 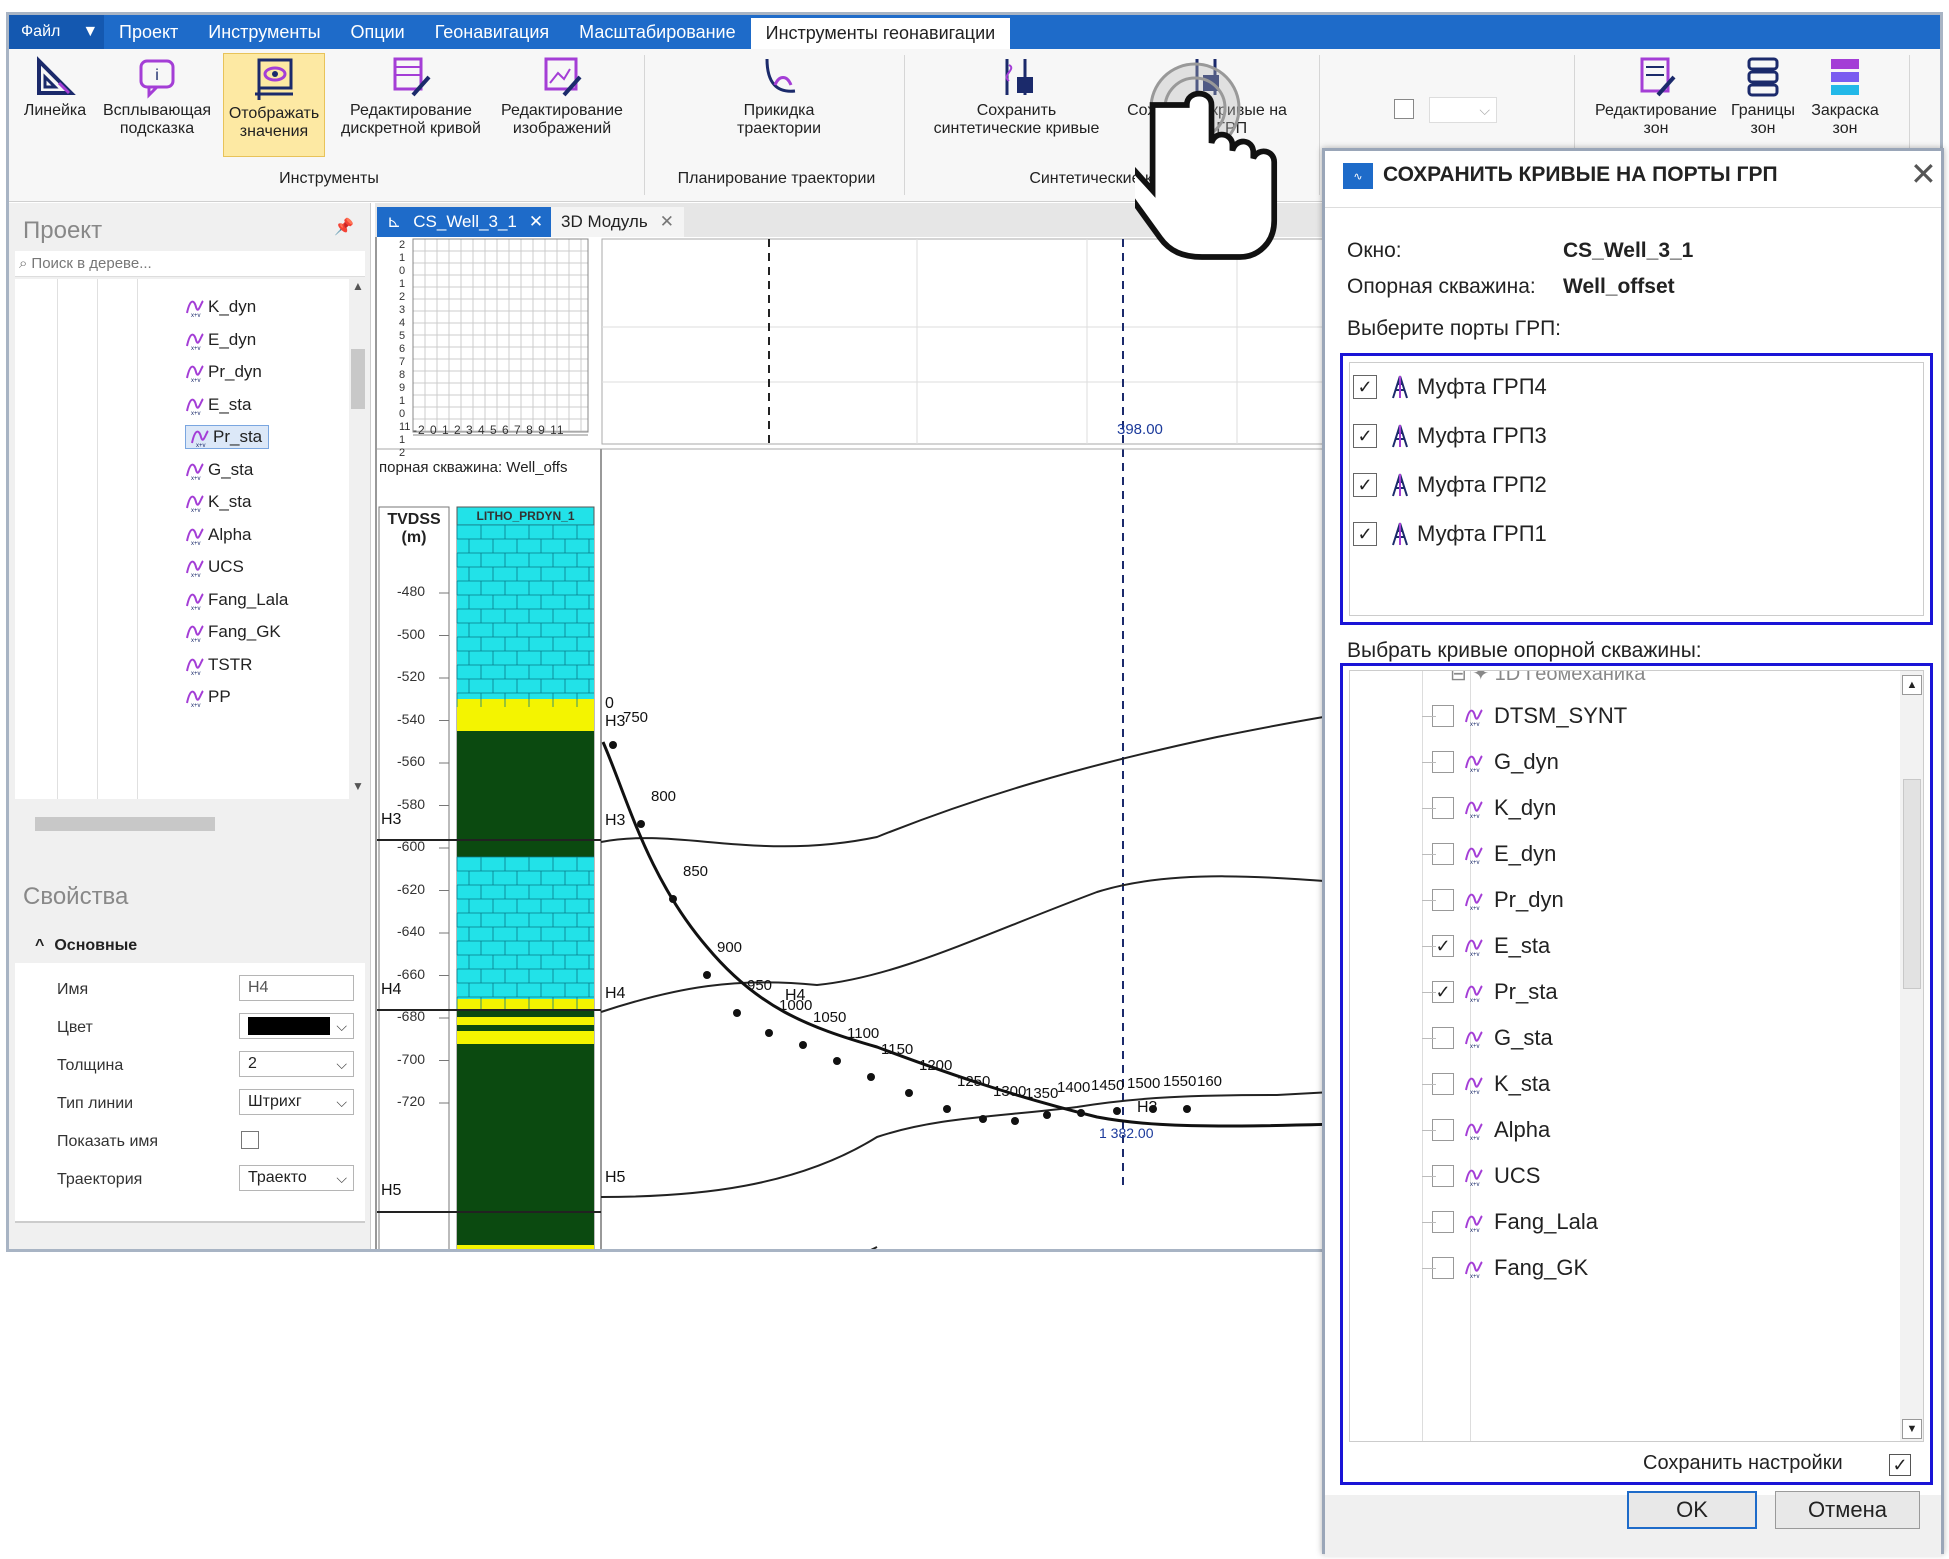 I want to click on prop-showname-checkbox, so click(x=250, y=1140).